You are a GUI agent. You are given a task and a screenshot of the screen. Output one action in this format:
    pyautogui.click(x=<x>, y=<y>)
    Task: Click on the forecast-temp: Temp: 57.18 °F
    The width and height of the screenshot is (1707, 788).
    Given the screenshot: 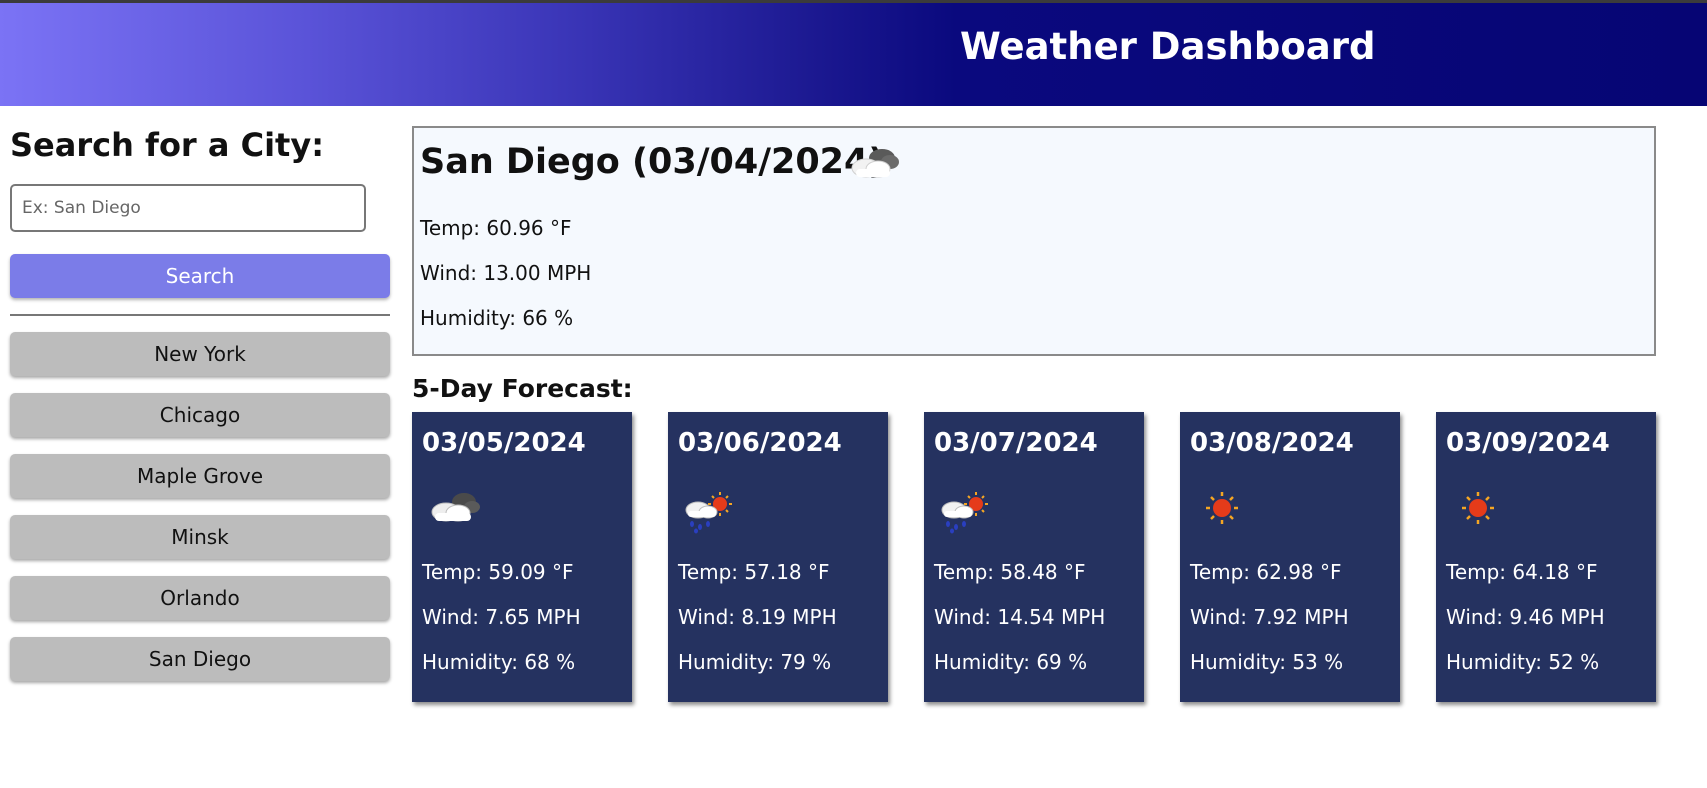 What is the action you would take?
    pyautogui.click(x=754, y=572)
    